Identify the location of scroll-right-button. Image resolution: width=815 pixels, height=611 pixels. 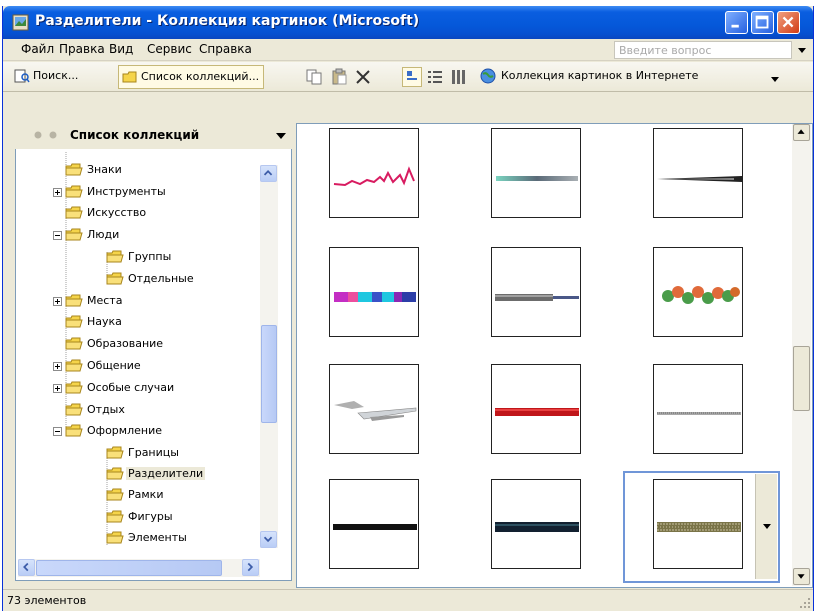
(250, 567).